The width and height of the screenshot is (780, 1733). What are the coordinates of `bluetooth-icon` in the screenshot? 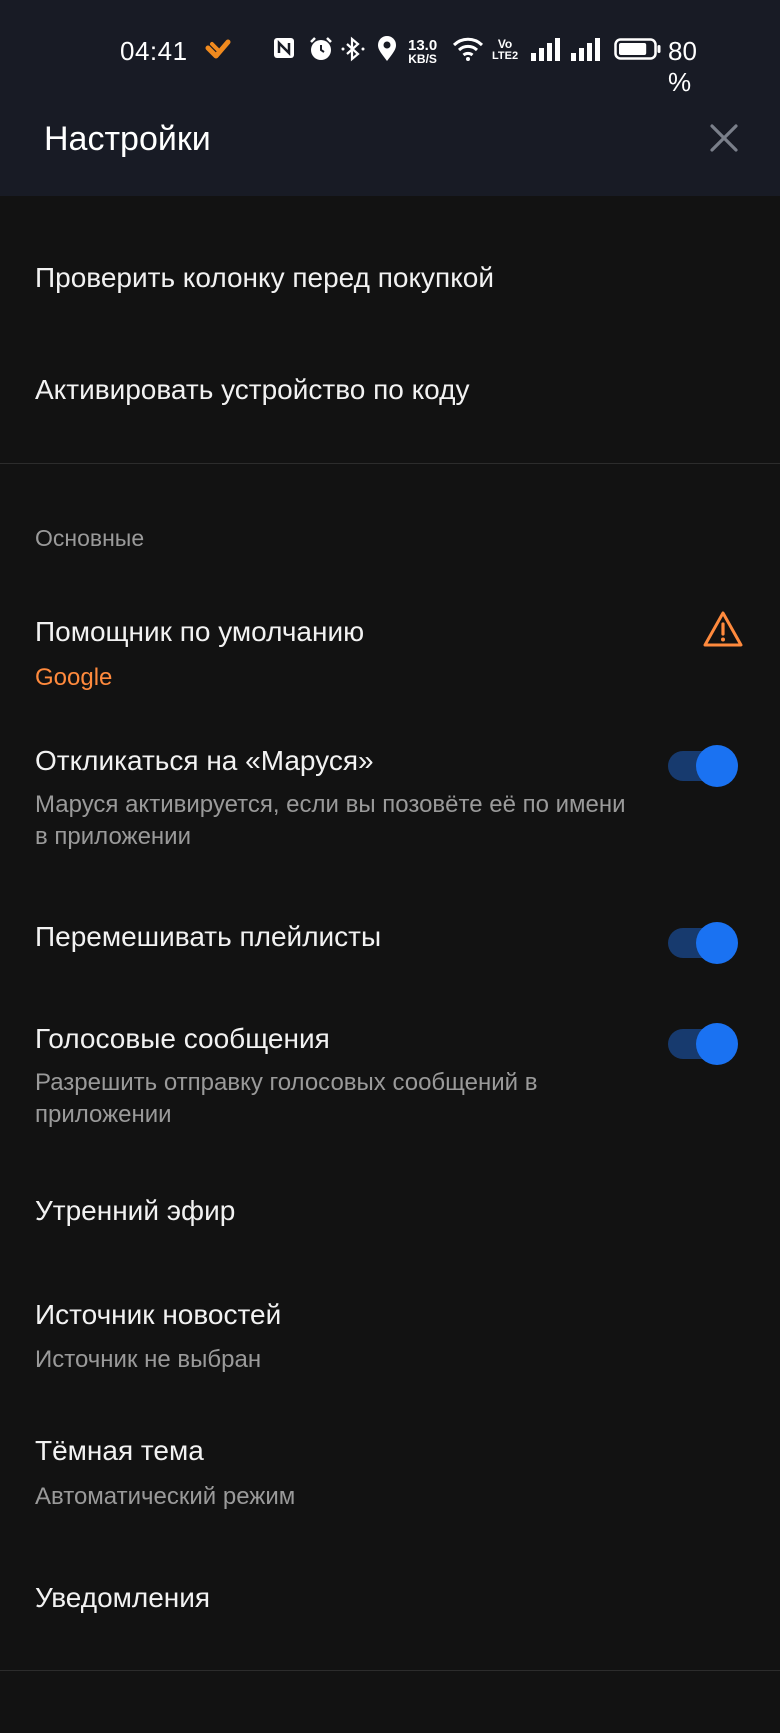 It's located at (353, 51).